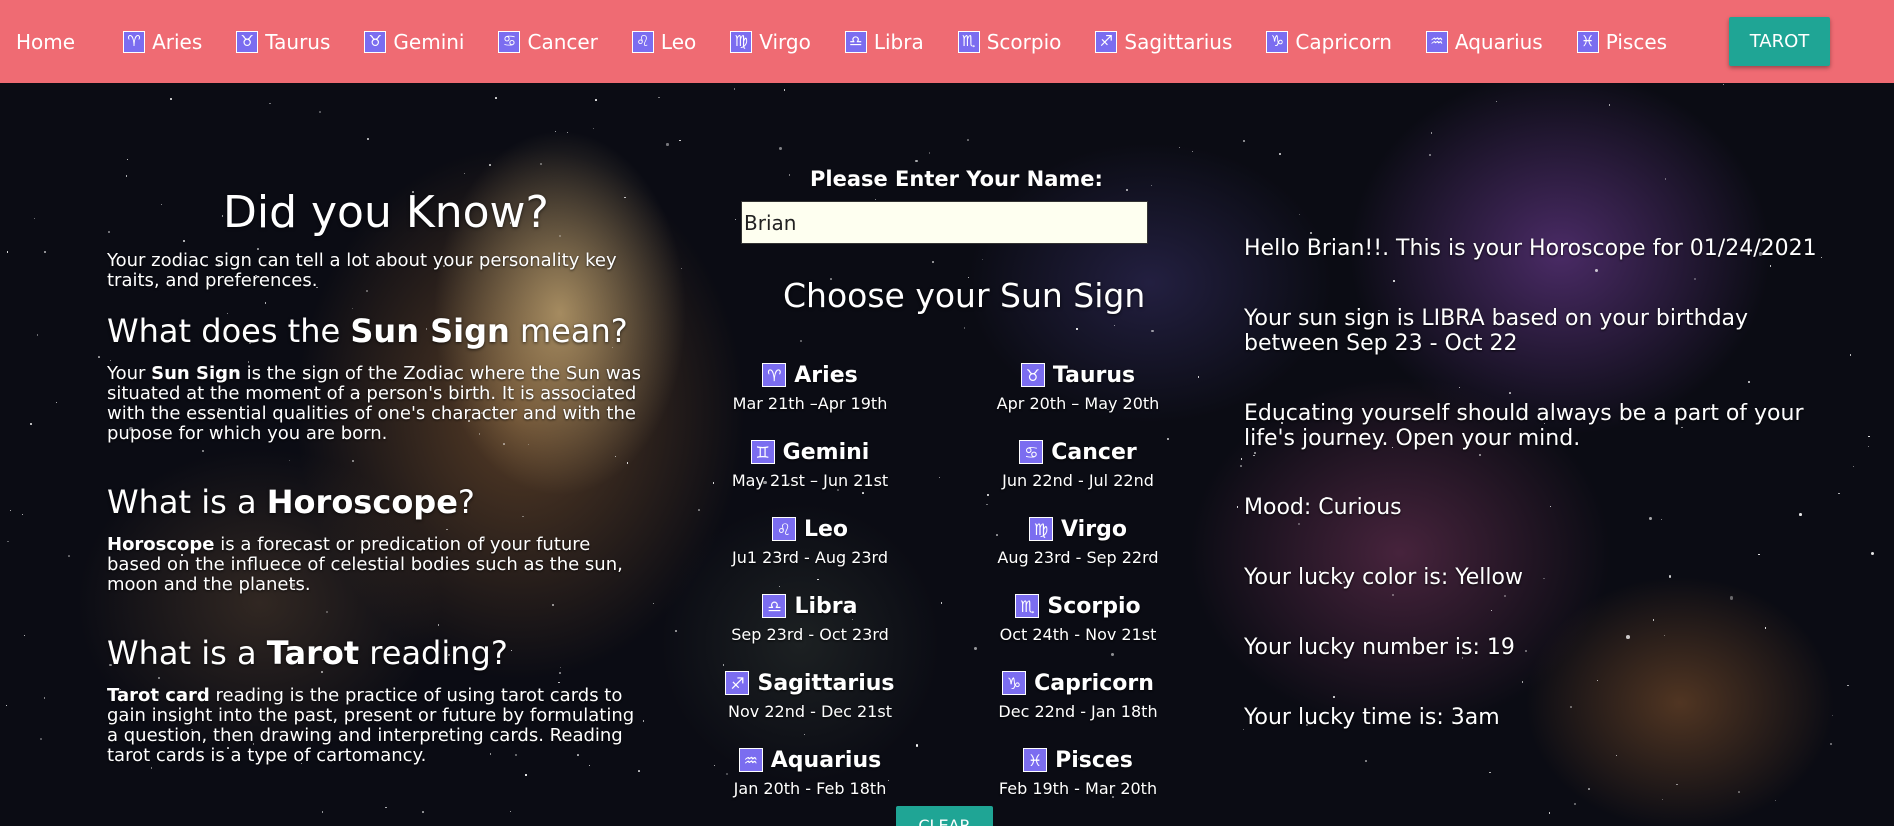 This screenshot has height=826, width=1894. What do you see at coordinates (548, 42) in the screenshot?
I see `nav-item-cancer: ♋ Cancer` at bounding box center [548, 42].